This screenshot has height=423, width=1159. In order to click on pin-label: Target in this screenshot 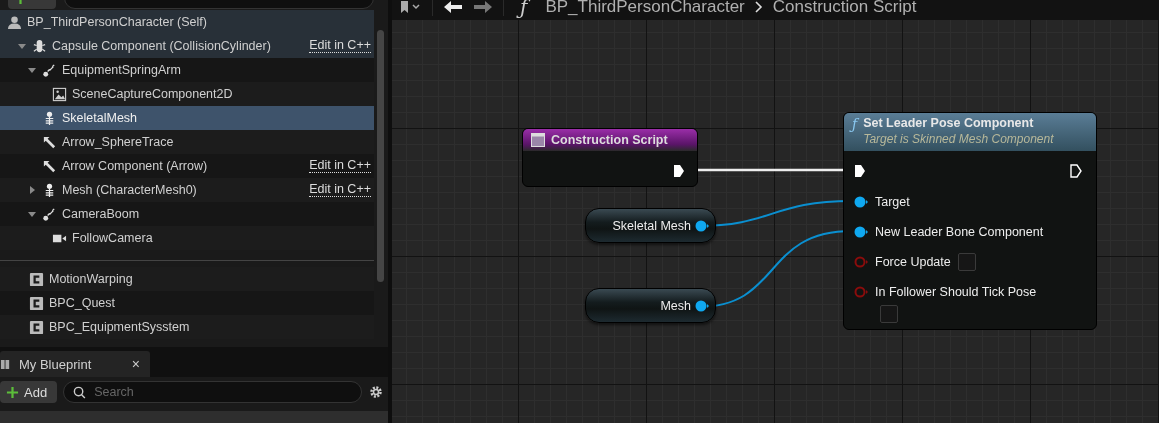, I will do `click(892, 202)`.